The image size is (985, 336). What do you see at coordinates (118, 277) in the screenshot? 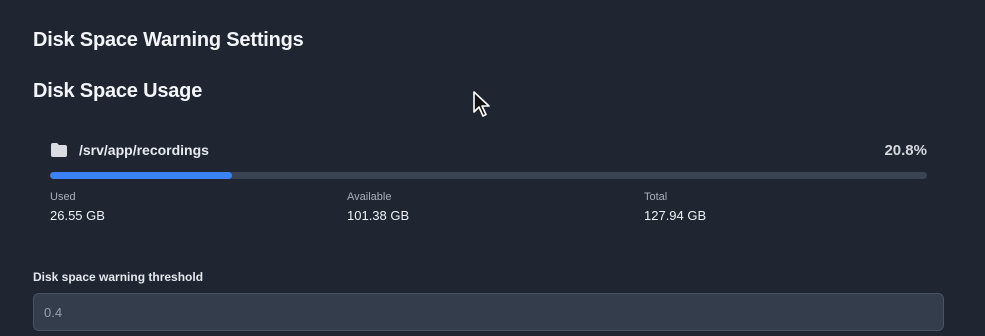
I see `threshold-label: Disk space warning threshold` at bounding box center [118, 277].